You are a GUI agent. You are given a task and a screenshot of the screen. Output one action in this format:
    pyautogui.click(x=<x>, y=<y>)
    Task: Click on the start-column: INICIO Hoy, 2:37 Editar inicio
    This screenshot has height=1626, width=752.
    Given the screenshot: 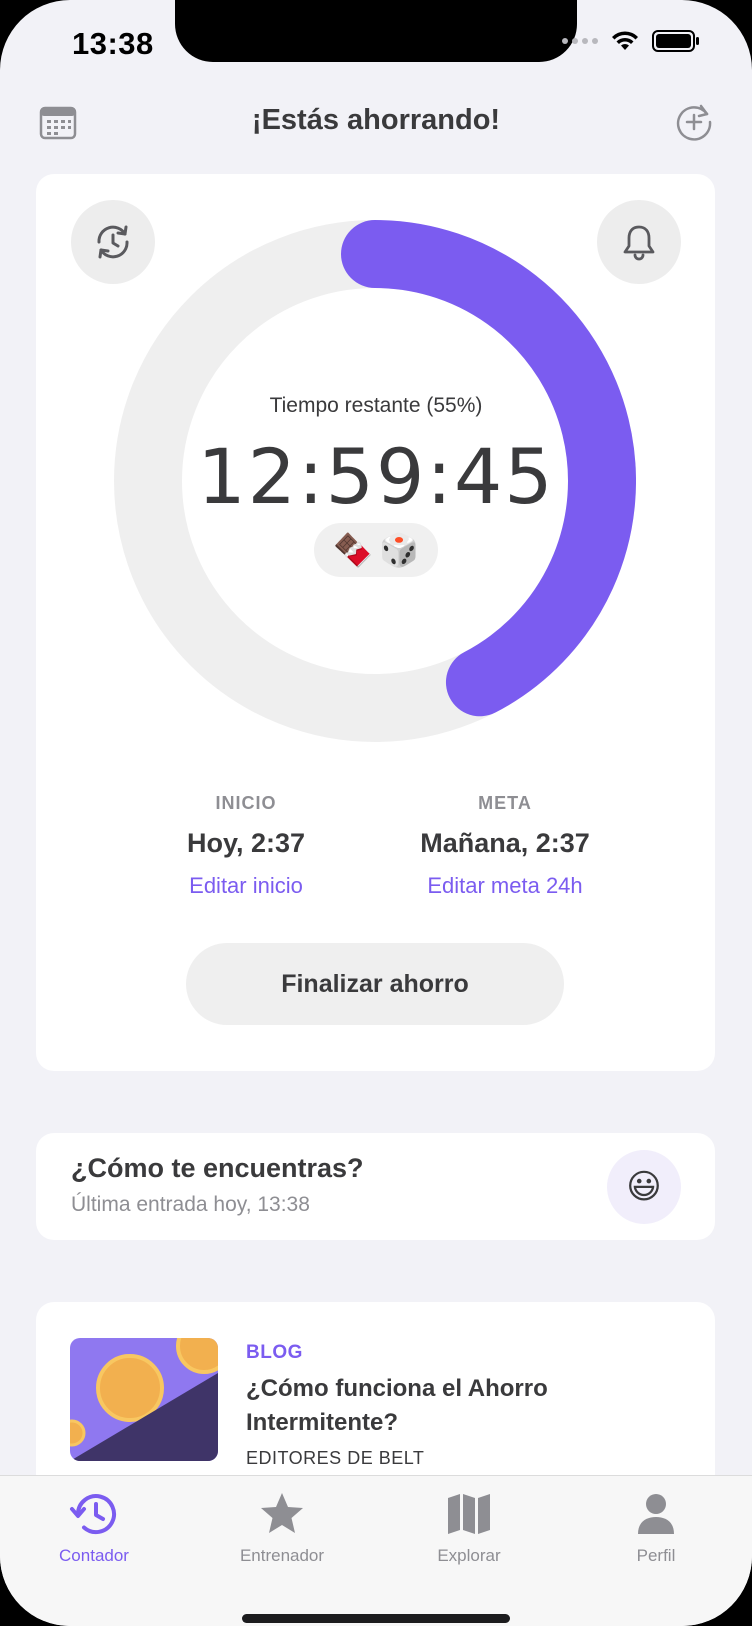 What is the action you would take?
    pyautogui.click(x=246, y=846)
    